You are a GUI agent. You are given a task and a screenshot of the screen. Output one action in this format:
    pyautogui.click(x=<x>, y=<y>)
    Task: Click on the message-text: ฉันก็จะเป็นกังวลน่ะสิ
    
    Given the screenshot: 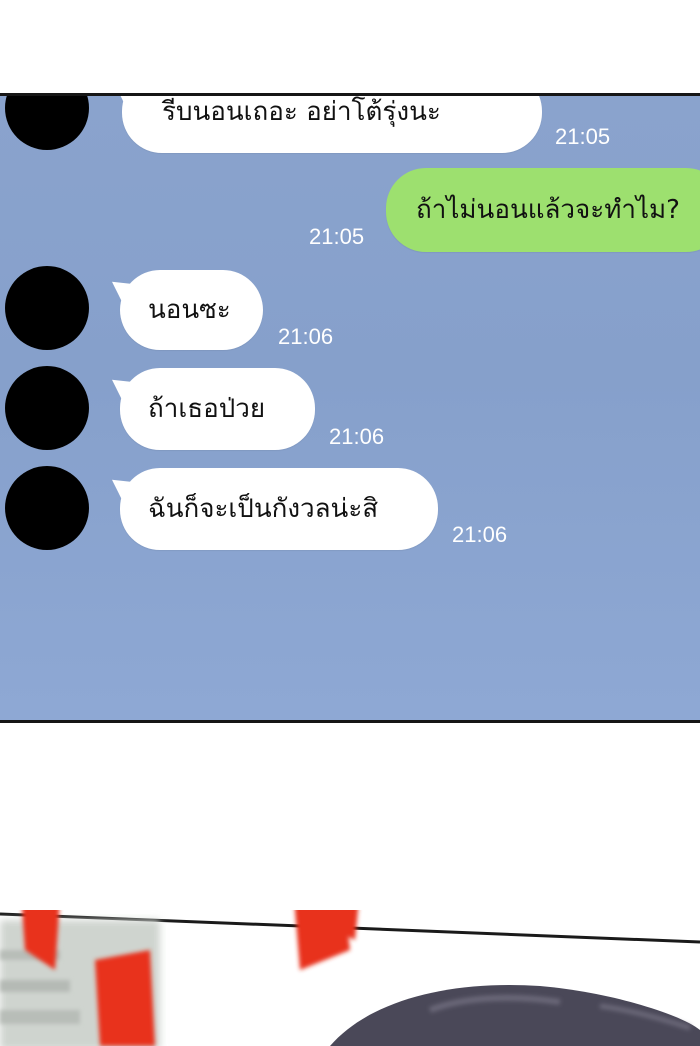 What is the action you would take?
    pyautogui.click(x=263, y=509)
    